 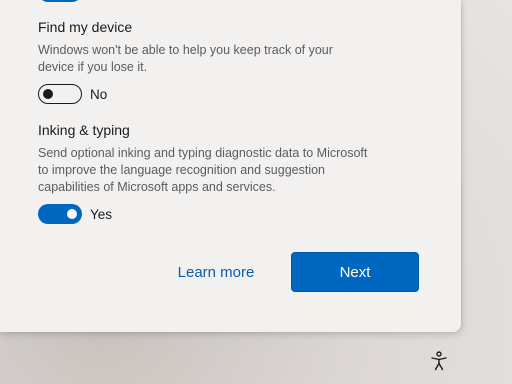 I want to click on inking-typing-toggle, so click(x=60, y=214).